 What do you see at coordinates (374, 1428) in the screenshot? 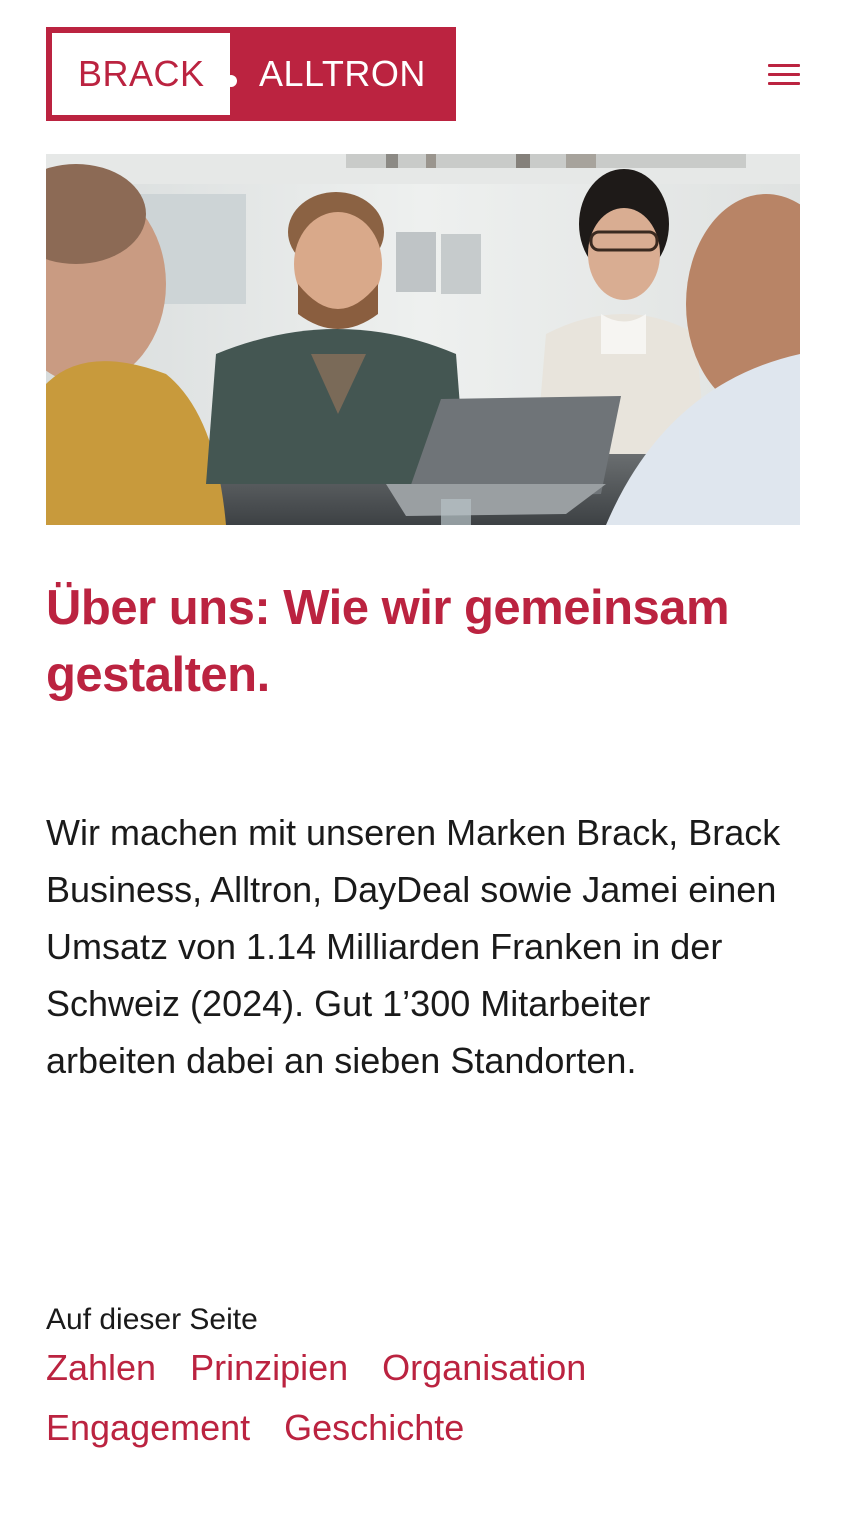
I see `toc-link-geschichte: Geschichte` at bounding box center [374, 1428].